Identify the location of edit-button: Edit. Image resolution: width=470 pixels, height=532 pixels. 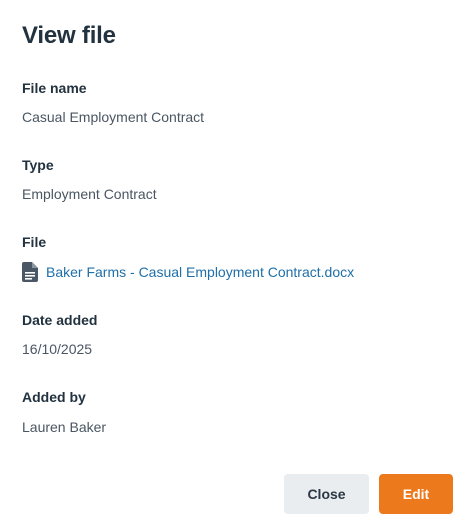
(416, 494).